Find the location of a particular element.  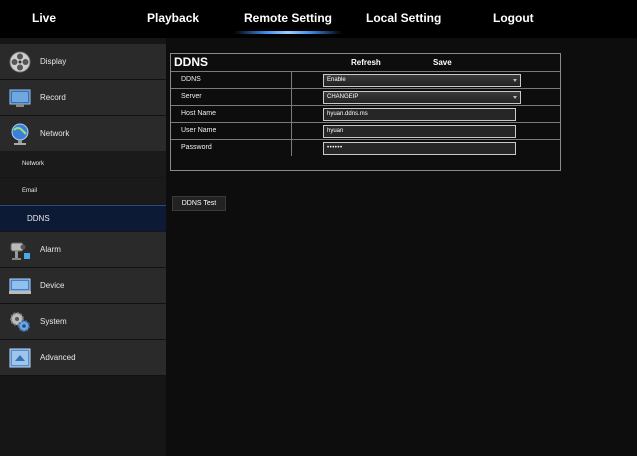

tab-live: Live is located at coordinates (44, 19).